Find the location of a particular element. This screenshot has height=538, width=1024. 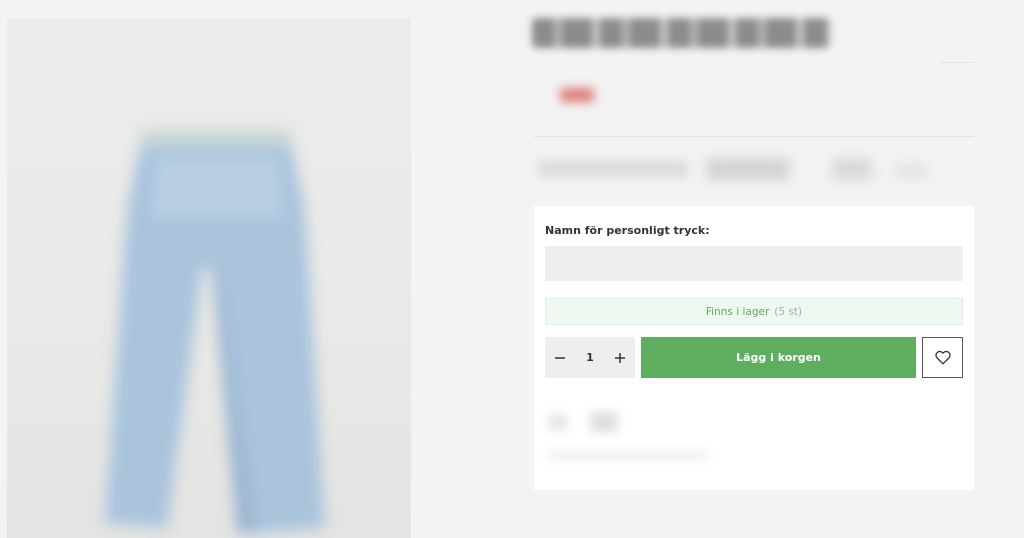

stock-status: Finns i lager (5 st) is located at coordinates (754, 311).